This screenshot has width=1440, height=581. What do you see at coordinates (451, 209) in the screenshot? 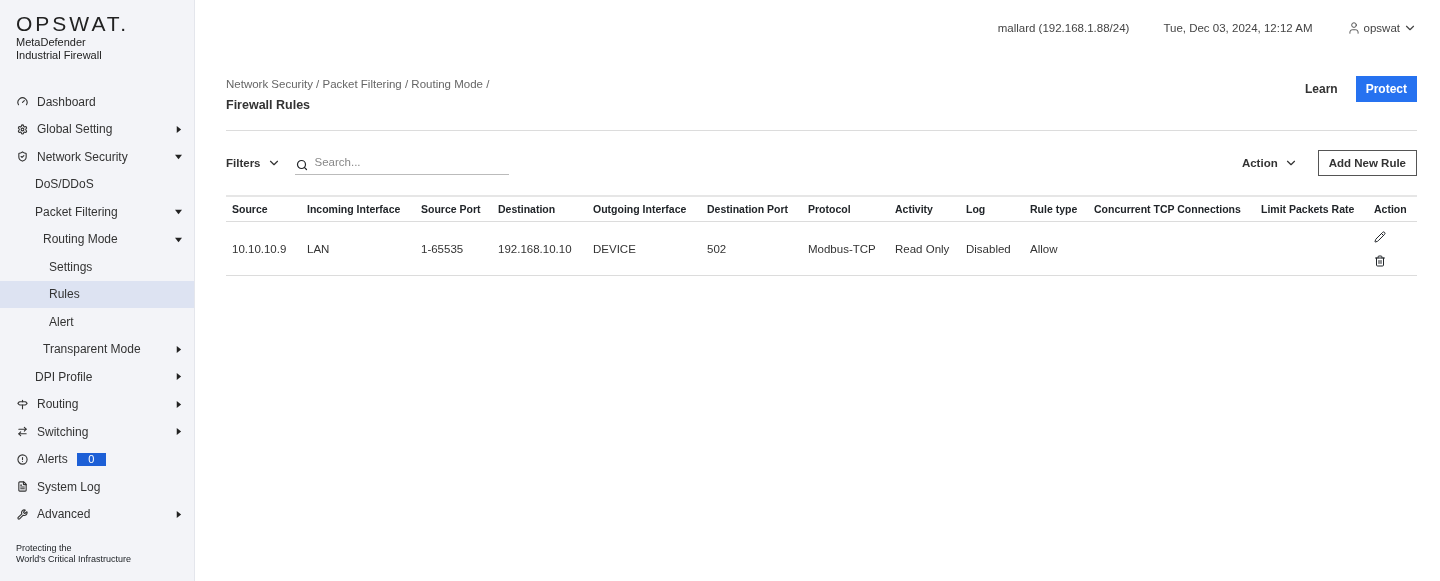
I see `column-header: Source Port` at bounding box center [451, 209].